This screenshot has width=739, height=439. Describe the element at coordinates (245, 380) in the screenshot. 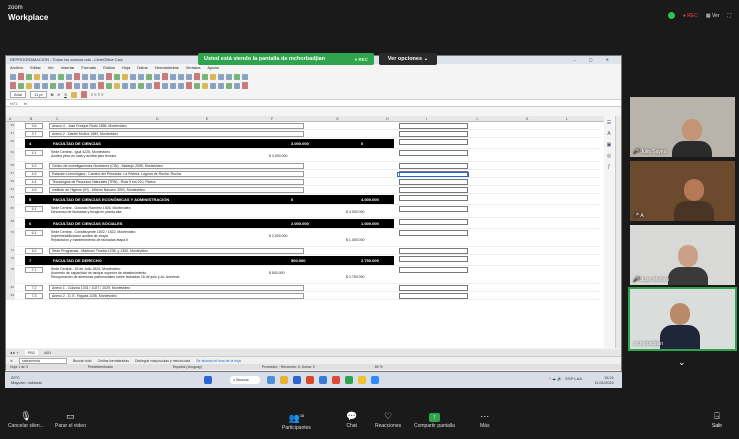

I see `taskbar-search: ⌕ Buscar` at that location.